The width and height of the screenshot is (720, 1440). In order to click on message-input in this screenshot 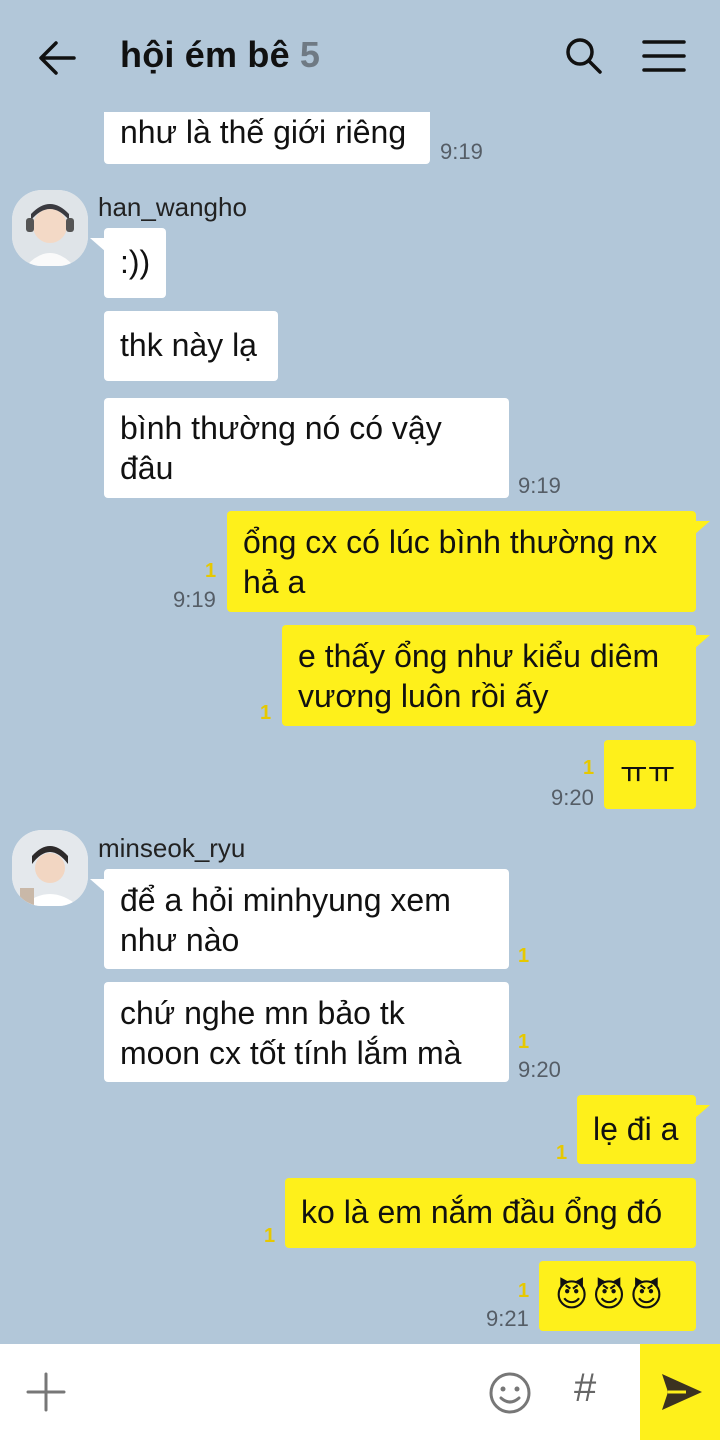, I will do `click(280, 1392)`.